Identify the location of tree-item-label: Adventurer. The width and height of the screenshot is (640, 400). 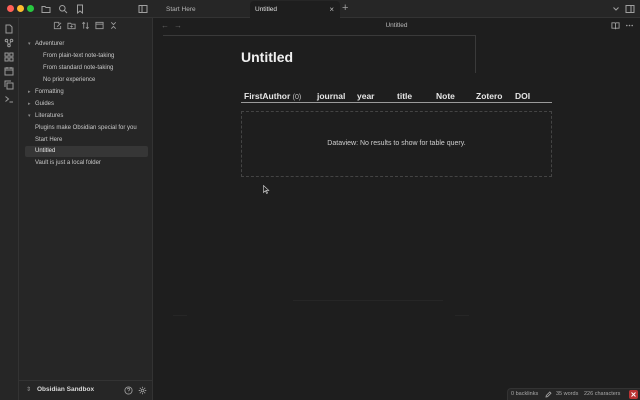
(50, 44).